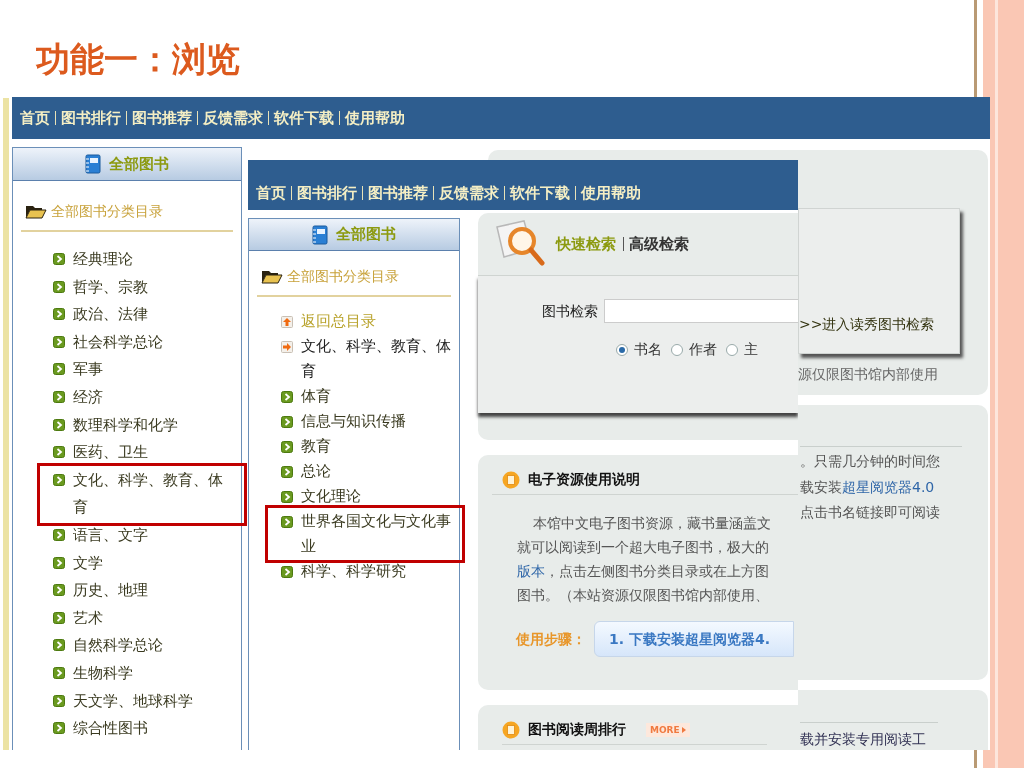 This screenshot has height=768, width=1024. What do you see at coordinates (138, 59) in the screenshot?
I see `slide-title: 功能一：浏览` at bounding box center [138, 59].